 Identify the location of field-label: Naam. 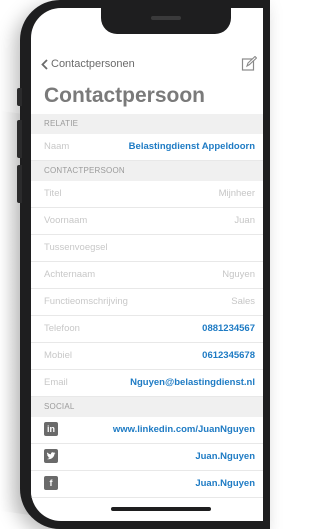
(57, 146).